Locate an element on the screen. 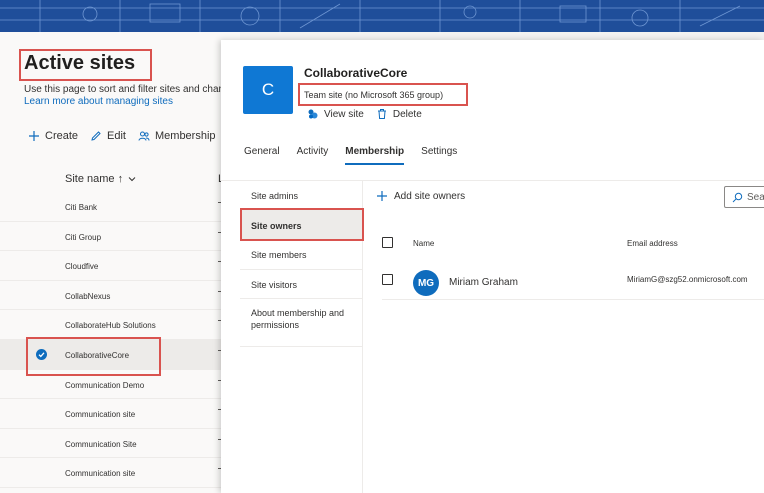  add-site-owners-button: Add site owners is located at coordinates (420, 196).